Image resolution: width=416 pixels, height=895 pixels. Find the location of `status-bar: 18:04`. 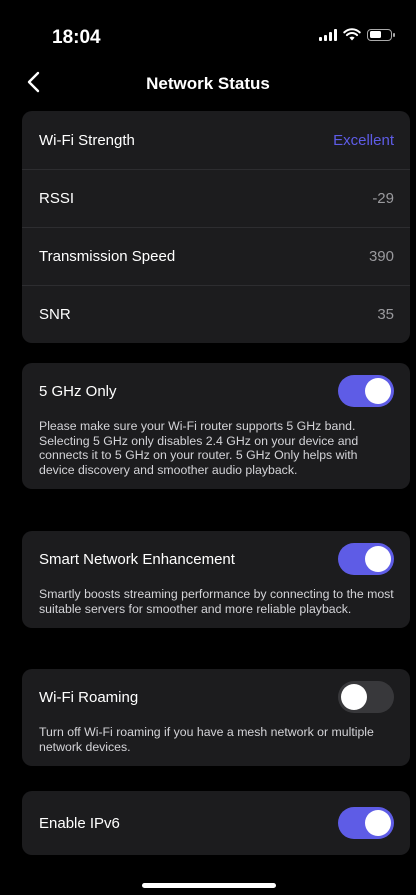

status-bar: 18:04 is located at coordinates (208, 30).